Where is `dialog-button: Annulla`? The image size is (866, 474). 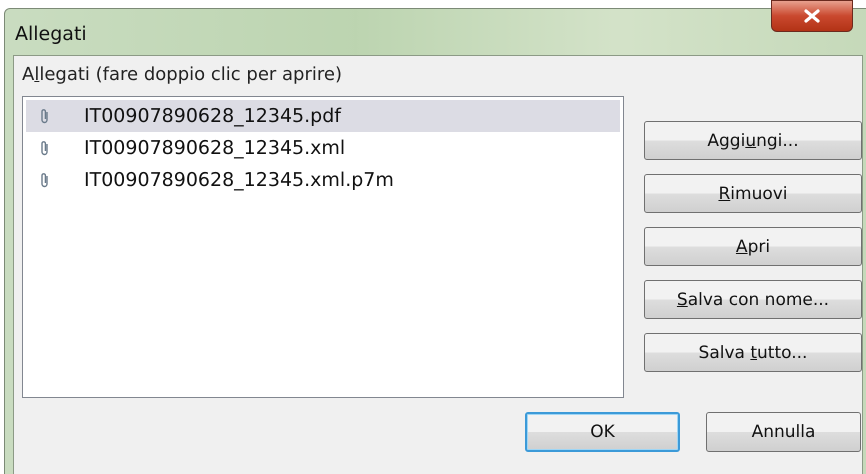
dialog-button: Annulla is located at coordinates (783, 432).